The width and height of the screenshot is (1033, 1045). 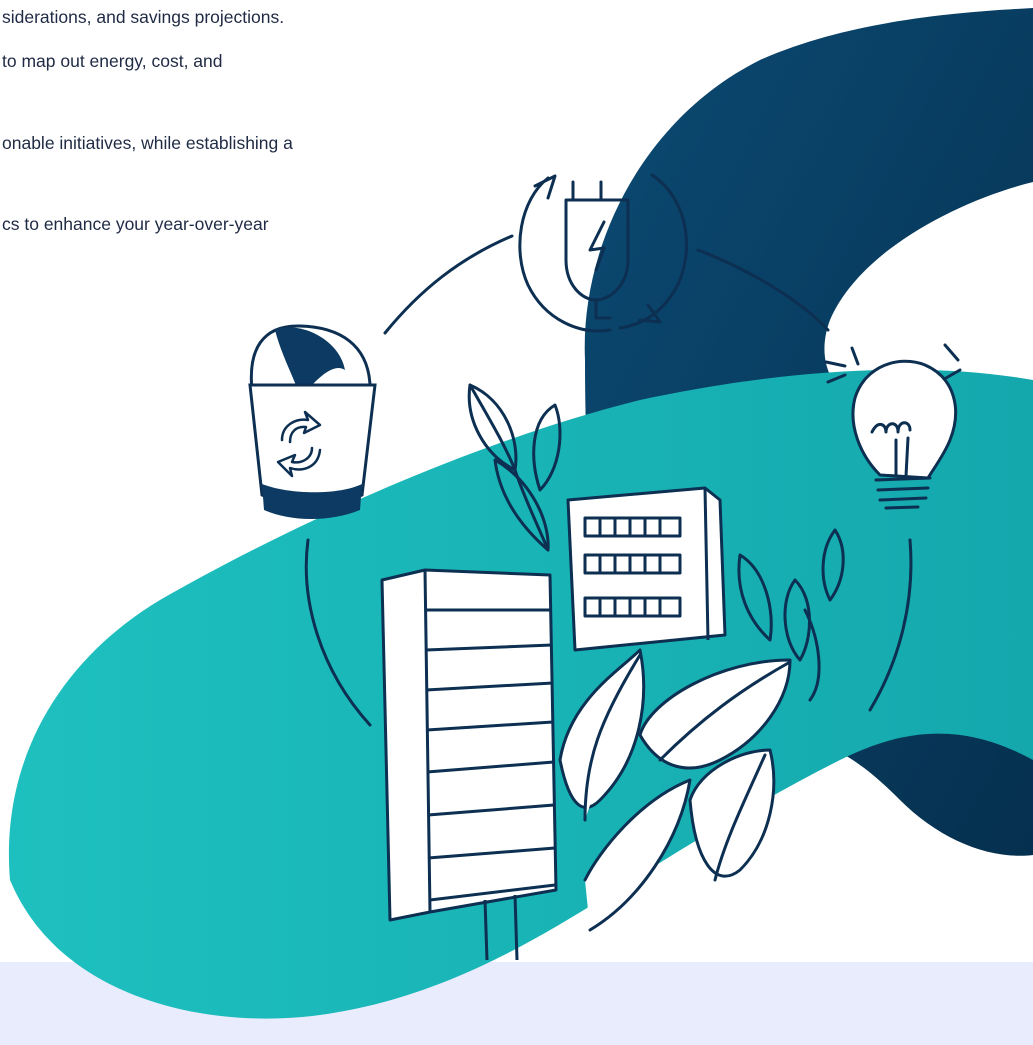 What do you see at coordinates (143, 17) in the screenshot?
I see `text-line-1: siderations, and savings projections.` at bounding box center [143, 17].